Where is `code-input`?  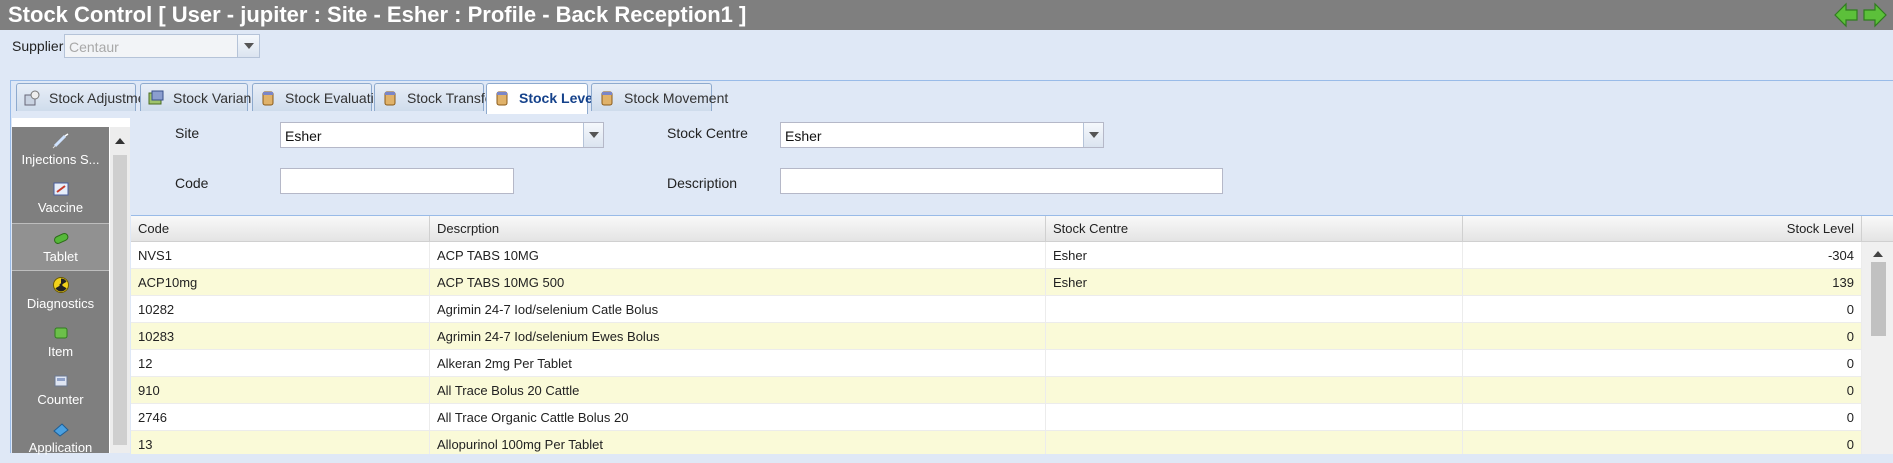
code-input is located at coordinates (397, 181).